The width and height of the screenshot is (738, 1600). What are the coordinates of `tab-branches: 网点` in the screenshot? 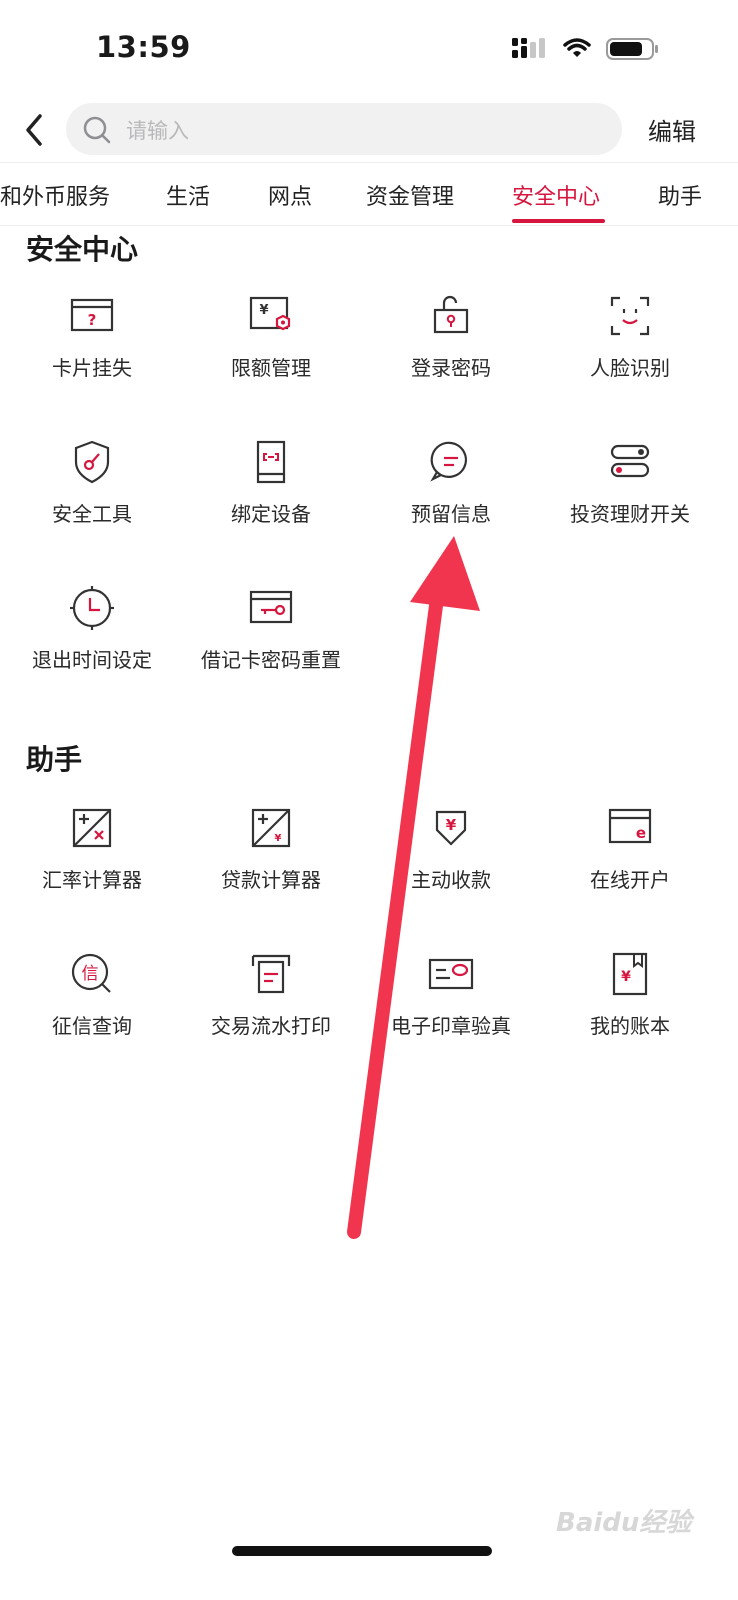 It's located at (290, 195).